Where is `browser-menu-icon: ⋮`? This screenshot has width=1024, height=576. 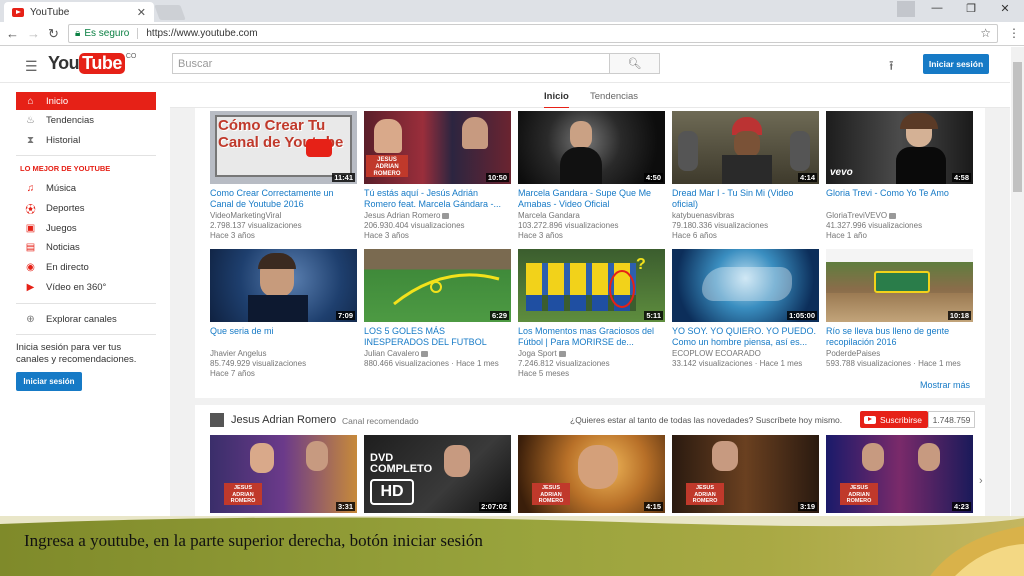 browser-menu-icon: ⋮ is located at coordinates (1014, 33).